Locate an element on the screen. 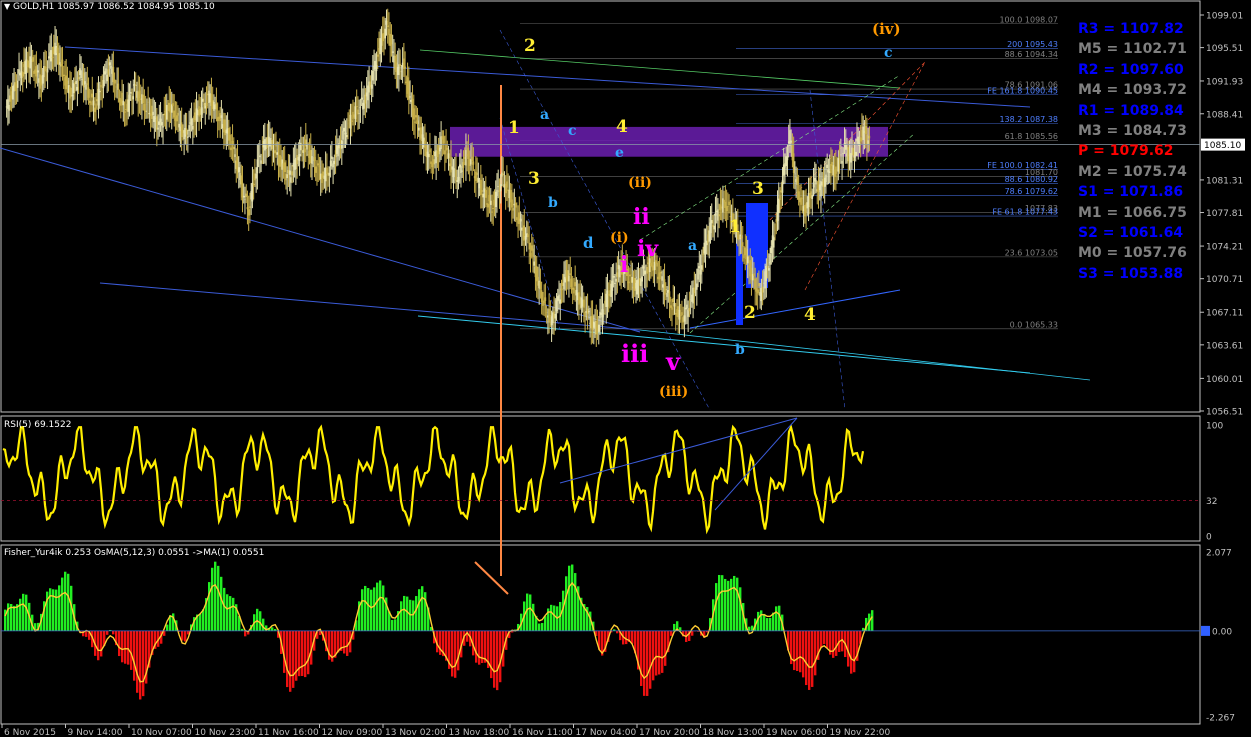 The image size is (1251, 737). wave-label: v is located at coordinates (673, 361).